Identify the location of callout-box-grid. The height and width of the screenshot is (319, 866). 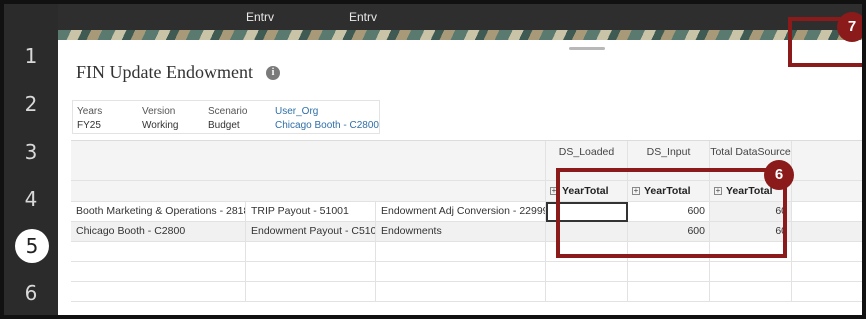
(671, 213).